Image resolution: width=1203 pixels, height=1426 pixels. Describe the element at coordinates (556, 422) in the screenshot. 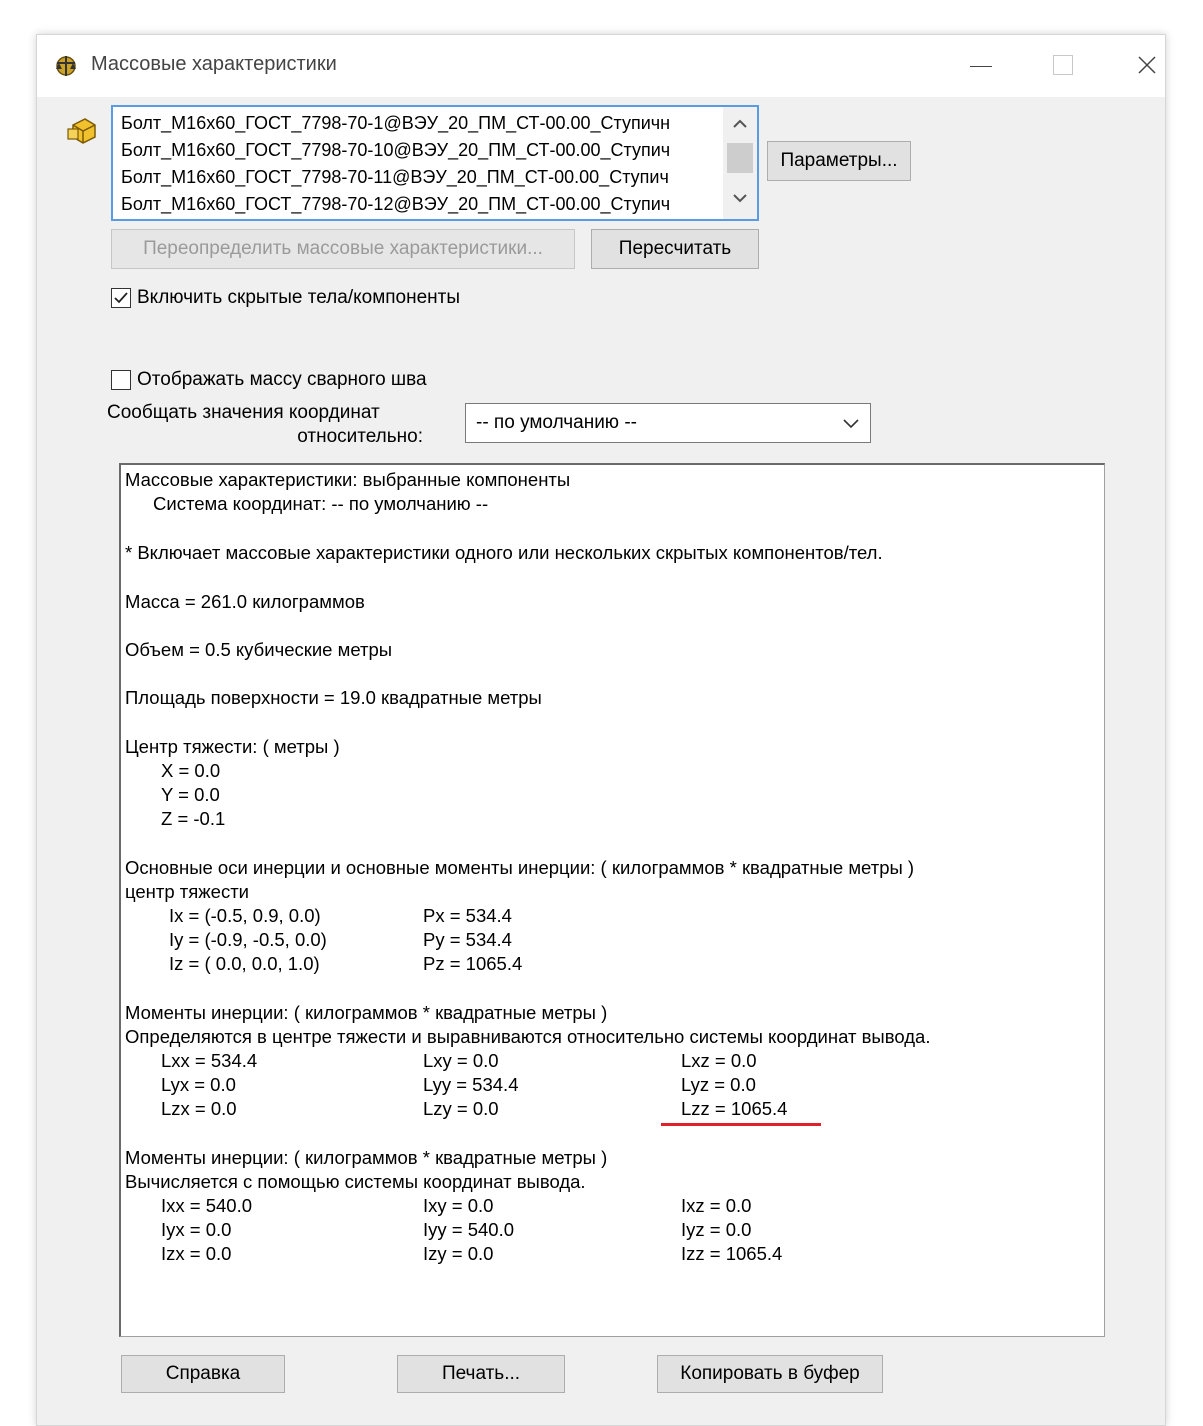

I see `coordinate-system-value: -- по умолчанию --` at that location.